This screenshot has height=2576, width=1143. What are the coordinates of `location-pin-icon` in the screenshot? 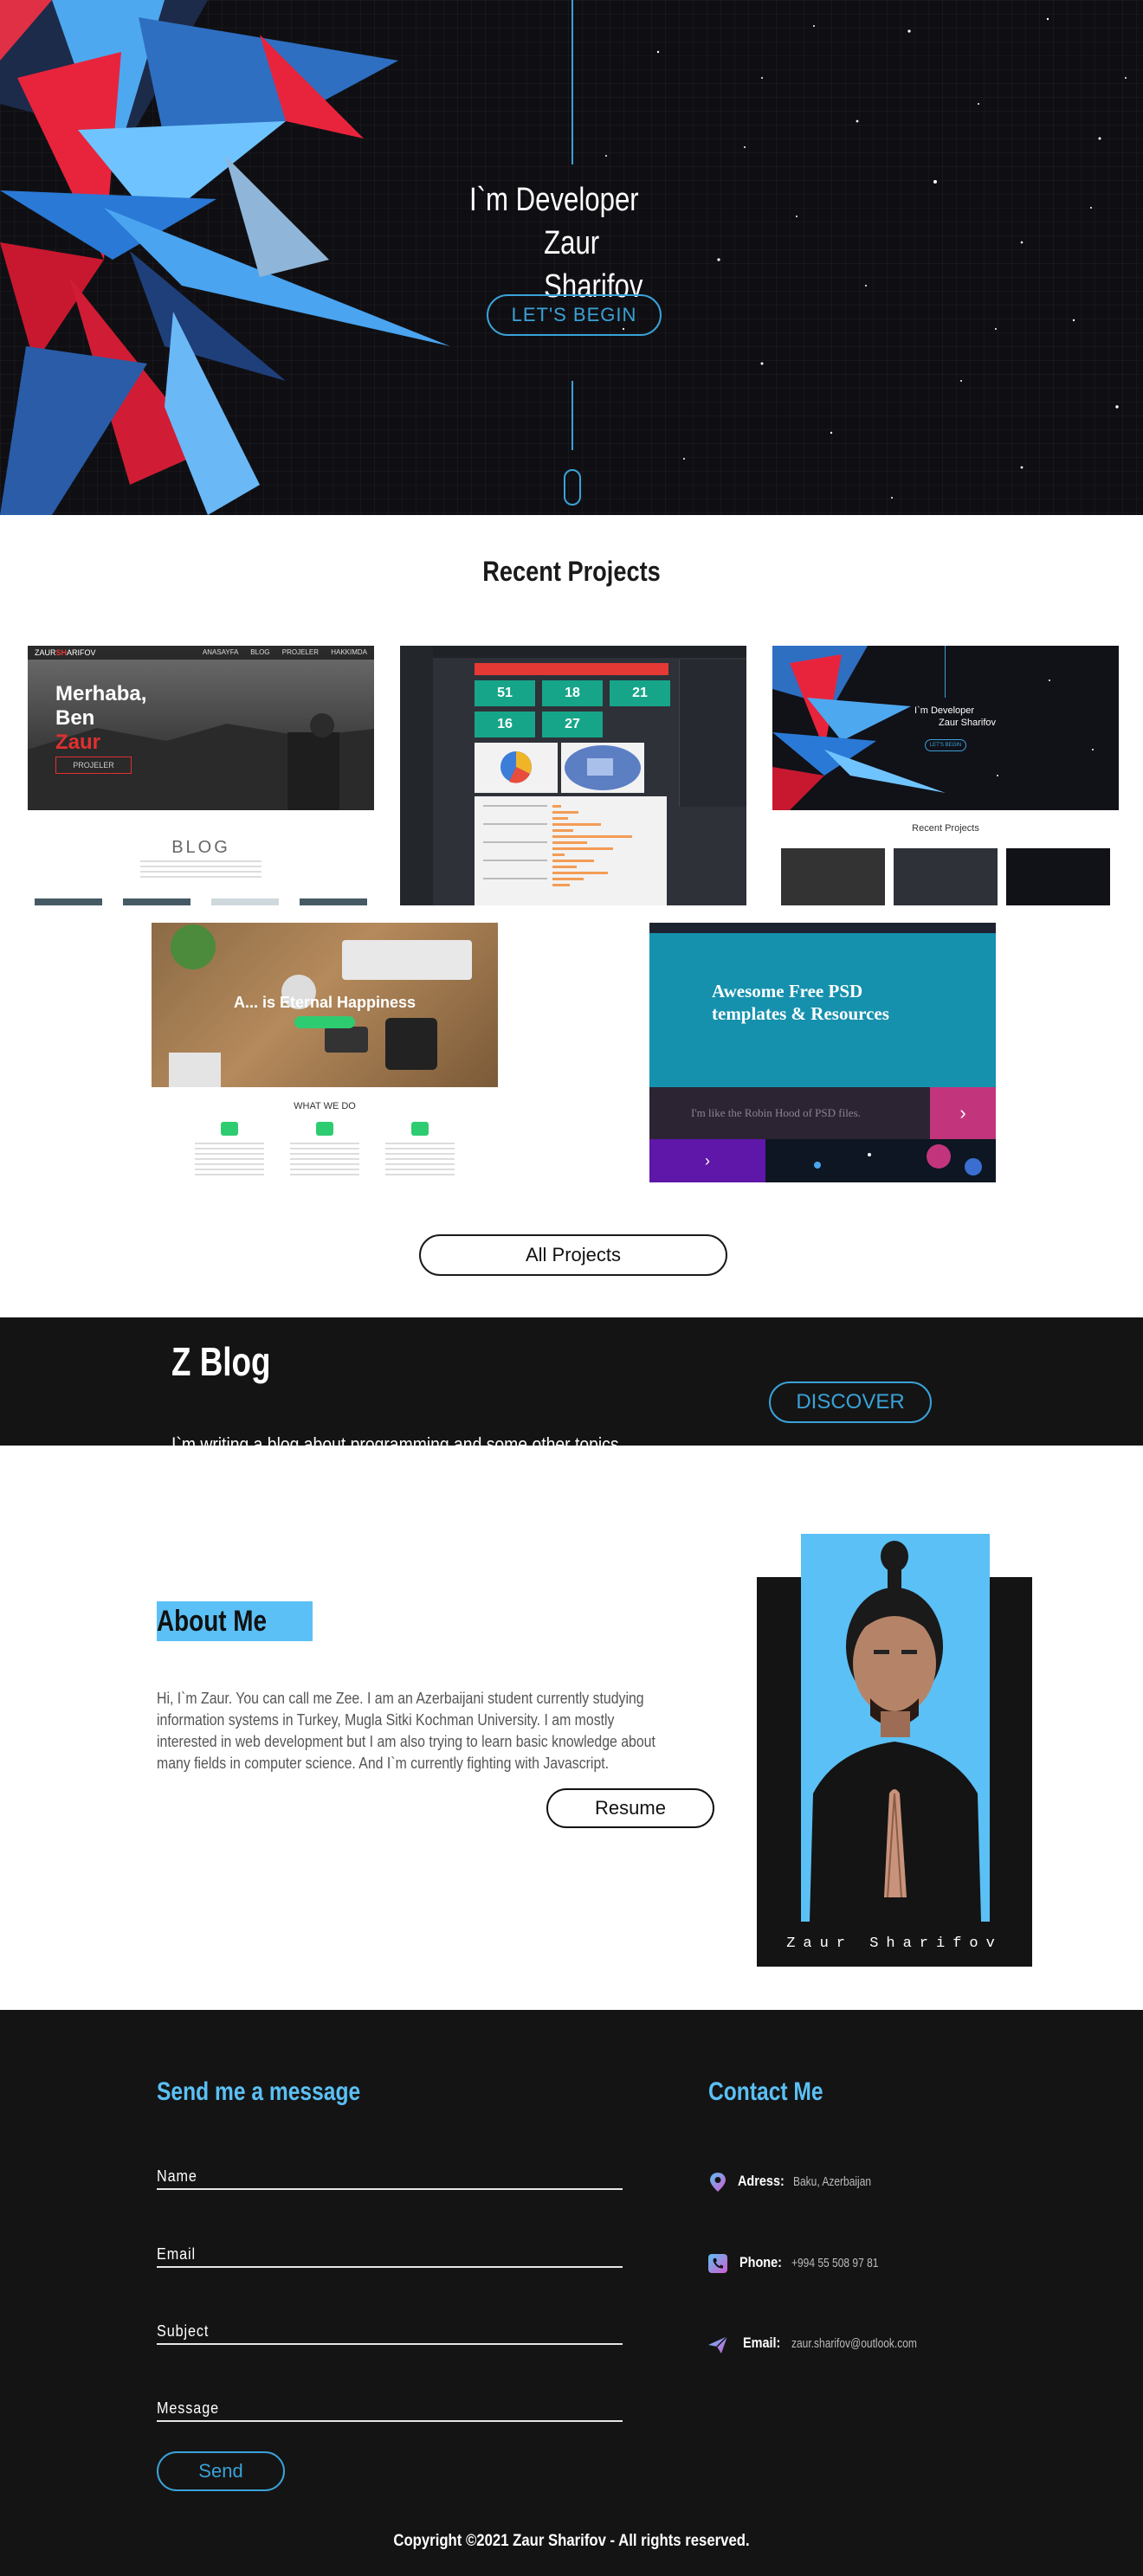 It's located at (718, 2182).